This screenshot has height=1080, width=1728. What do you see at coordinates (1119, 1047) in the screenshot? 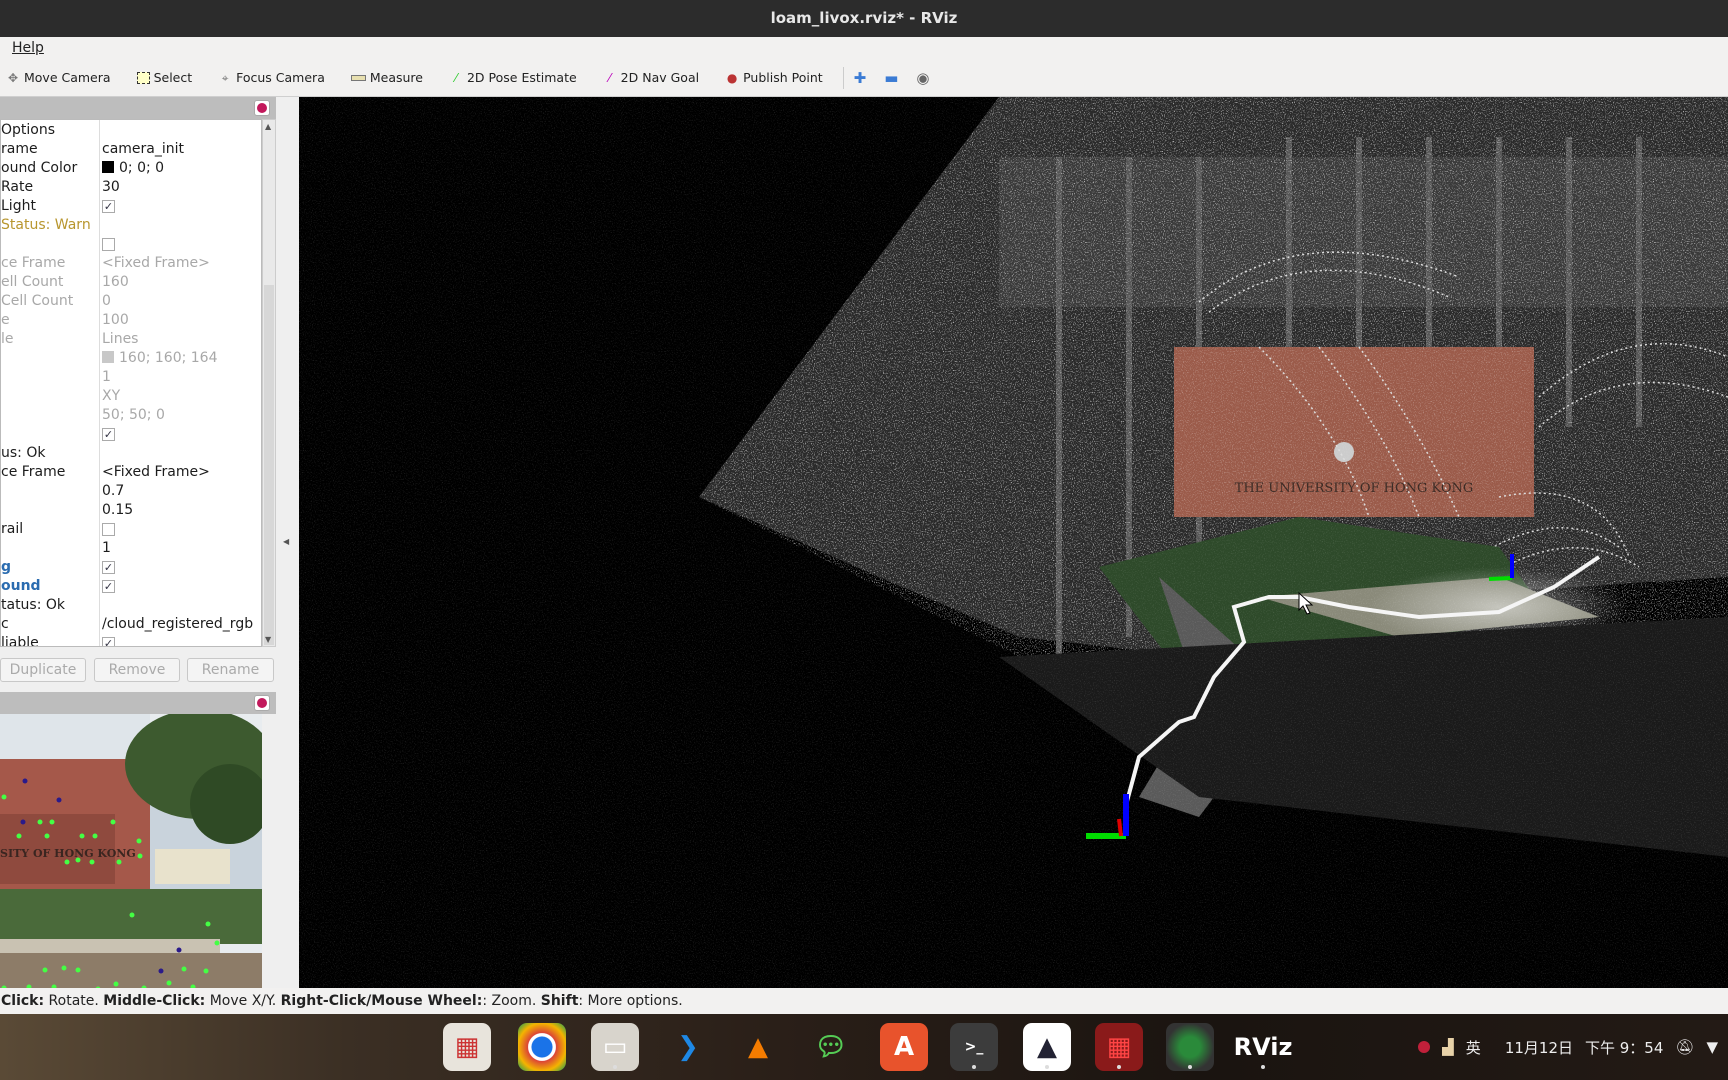
I see `rqt-icon: ▦` at bounding box center [1119, 1047].